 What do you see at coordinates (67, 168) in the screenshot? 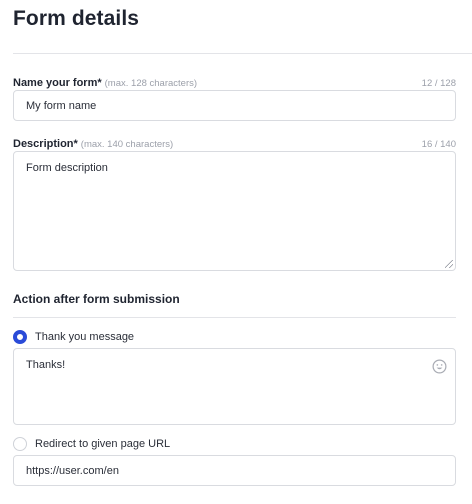
I see `description-value: Form description` at bounding box center [67, 168].